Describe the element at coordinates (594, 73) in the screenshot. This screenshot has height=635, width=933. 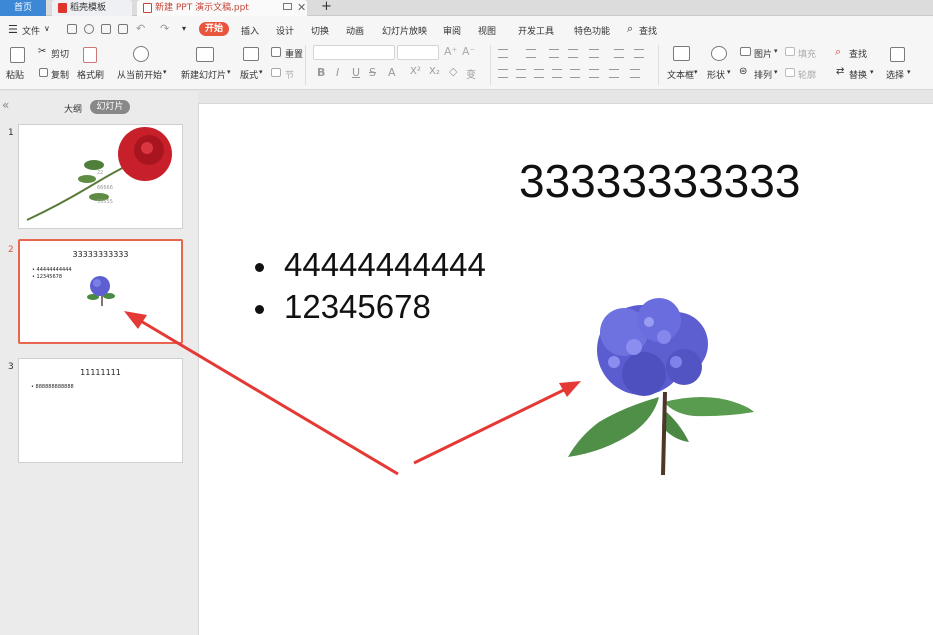
I see `vertical-align-icon` at that location.